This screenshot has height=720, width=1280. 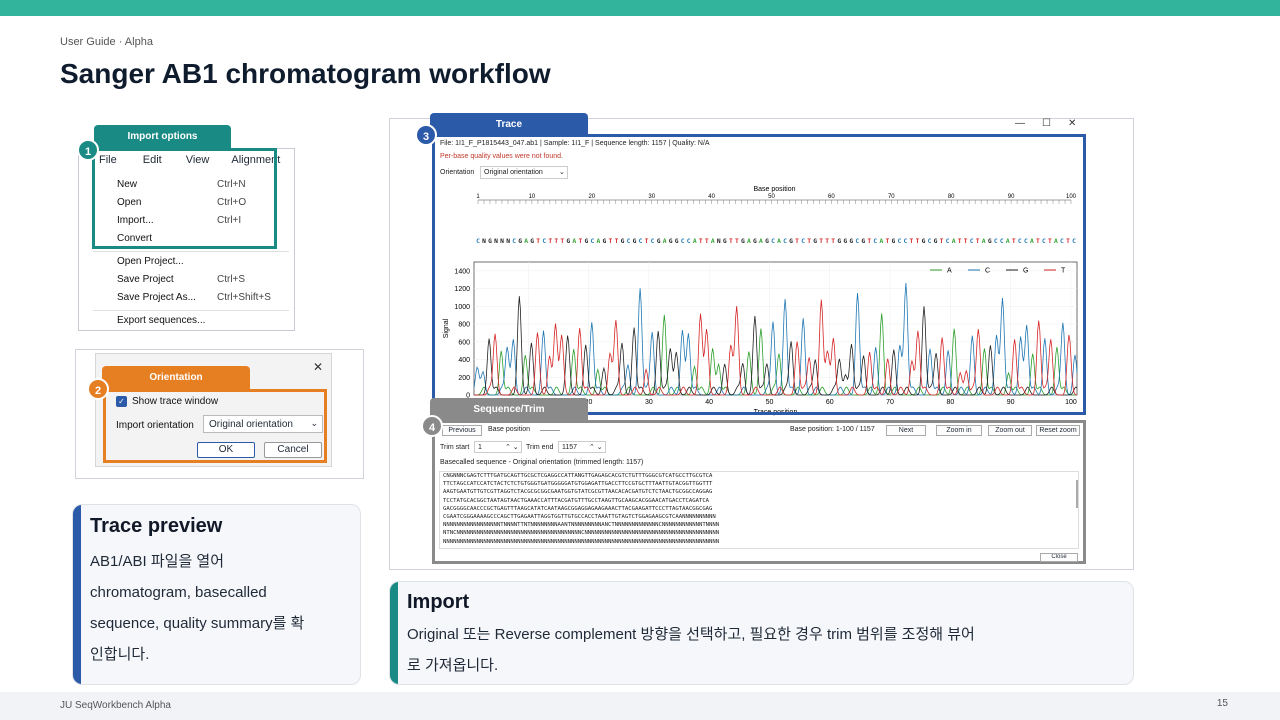 What do you see at coordinates (115, 705) in the screenshot?
I see `footer-product: JU SeqWorkbench Alpha` at bounding box center [115, 705].